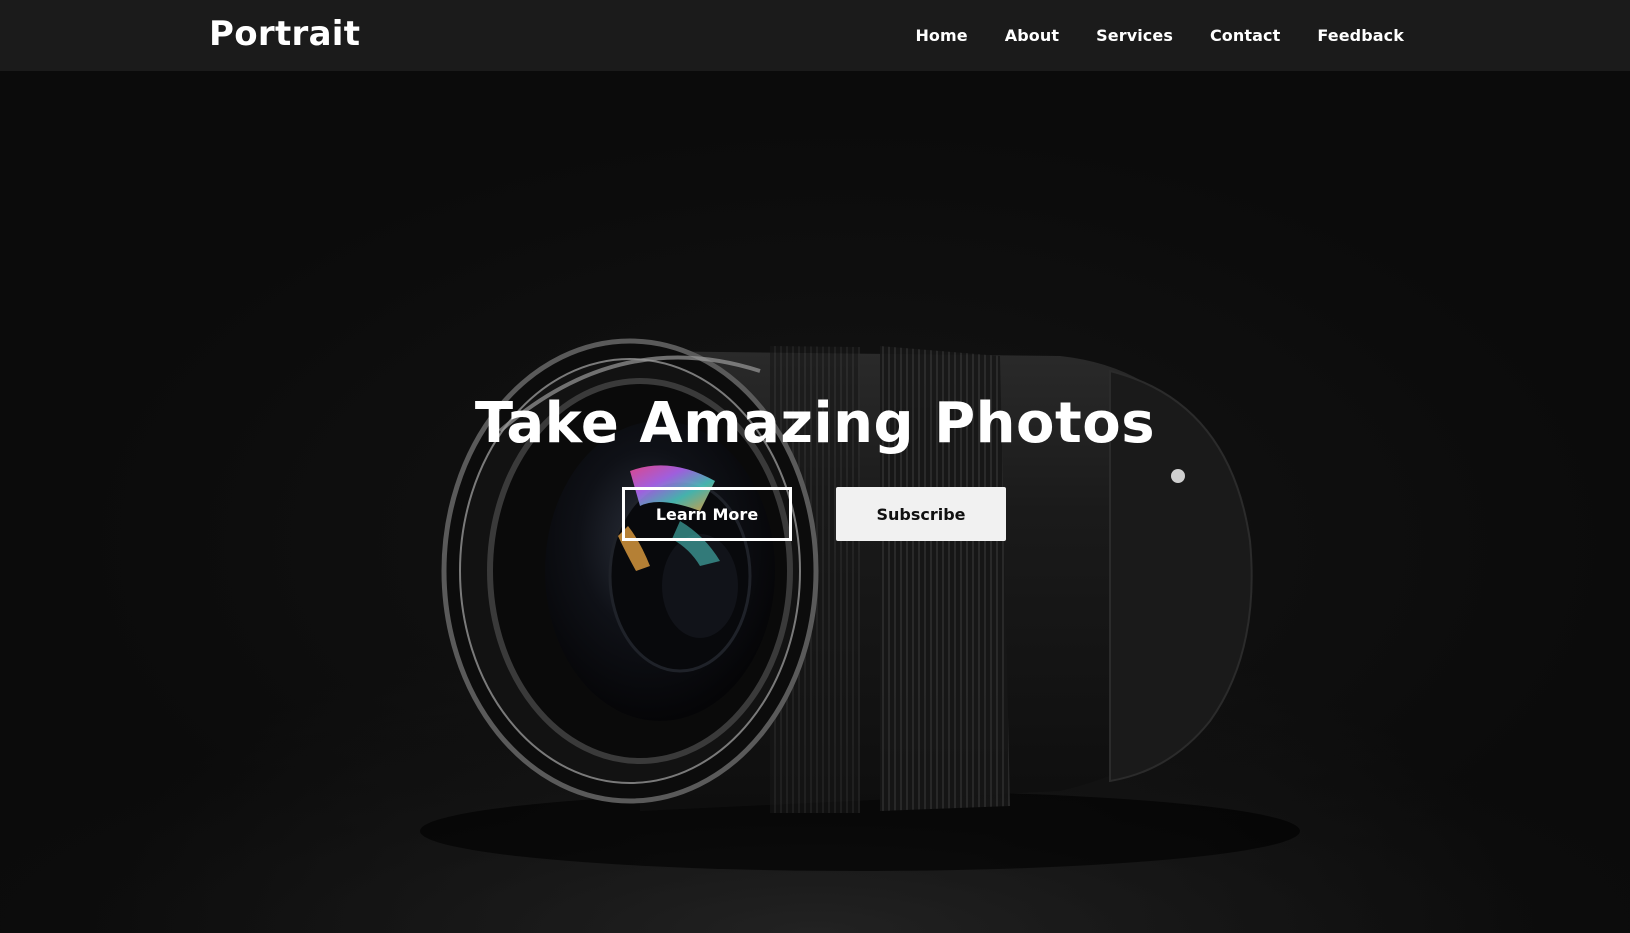  Describe the element at coordinates (921, 514) in the screenshot. I see `subscribe-button: Subscribe` at that location.